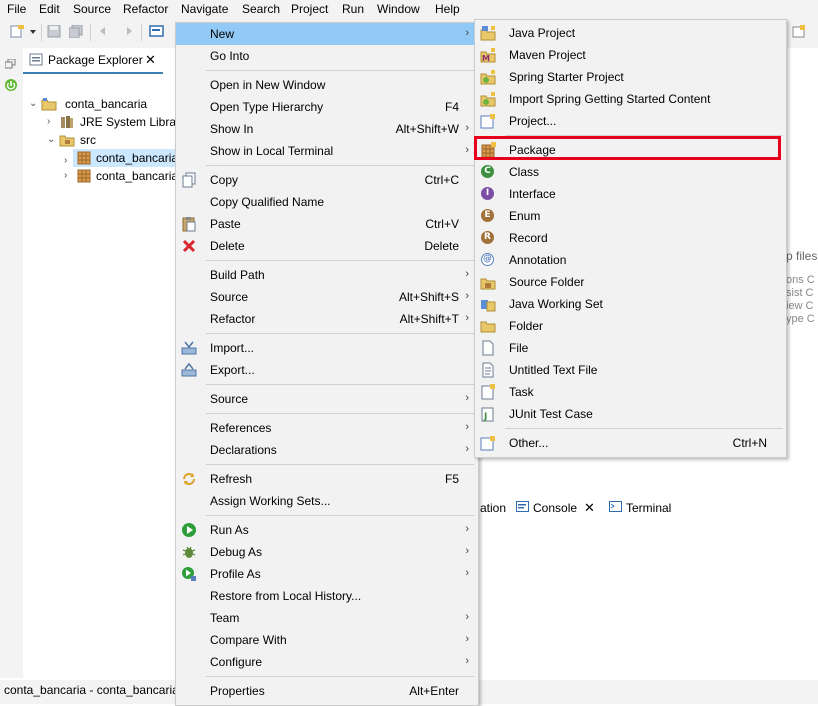 This screenshot has width=818, height=706. Describe the element at coordinates (493, 508) in the screenshot. I see `tab-partial: ation` at that location.